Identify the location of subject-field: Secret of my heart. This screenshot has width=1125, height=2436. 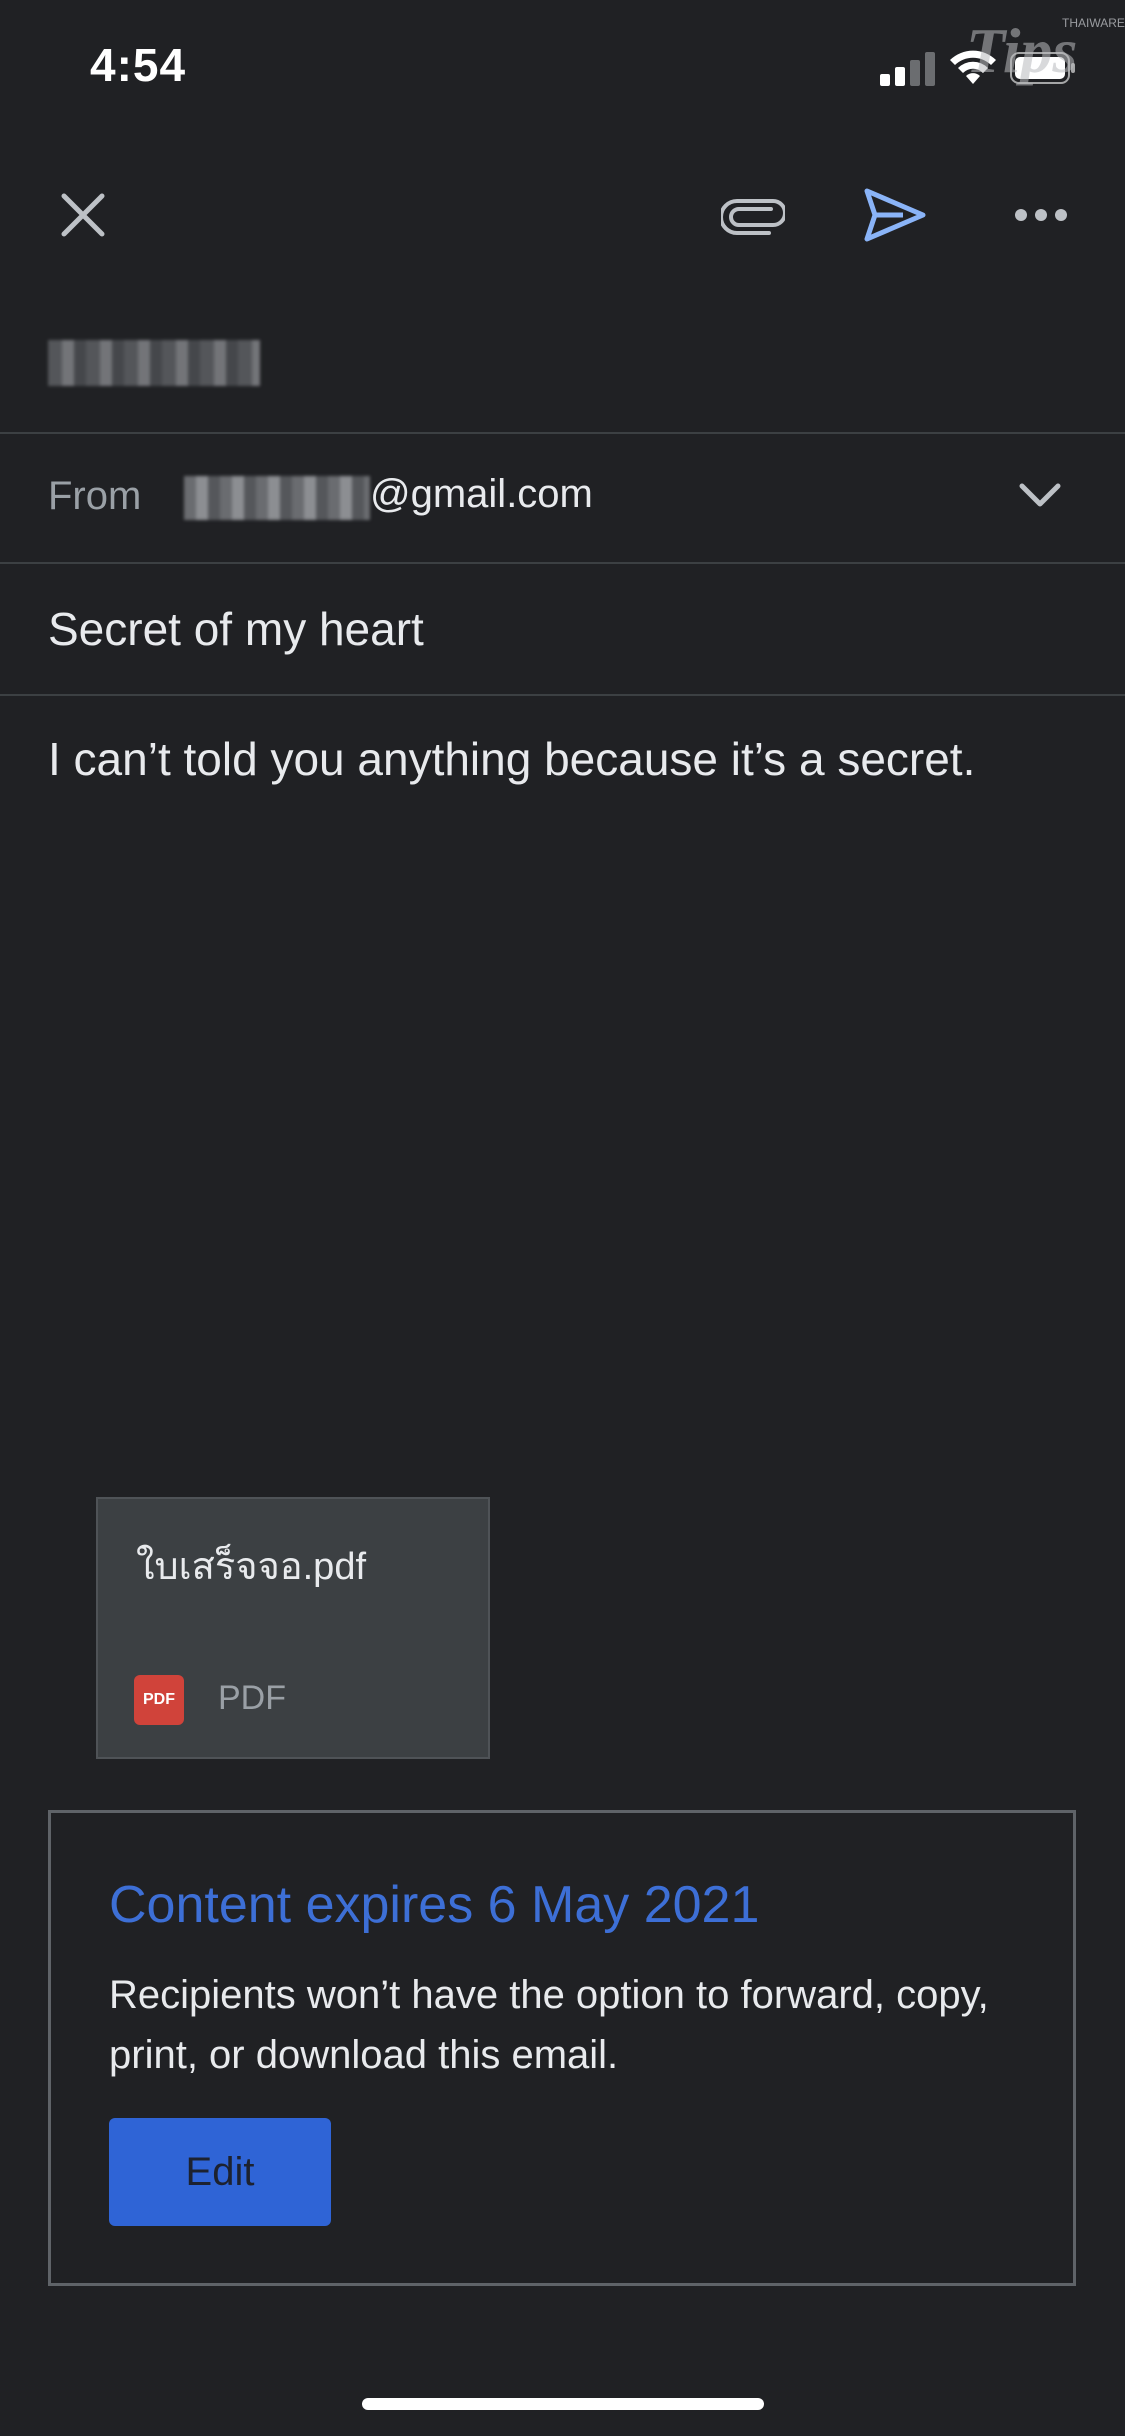
(562, 630).